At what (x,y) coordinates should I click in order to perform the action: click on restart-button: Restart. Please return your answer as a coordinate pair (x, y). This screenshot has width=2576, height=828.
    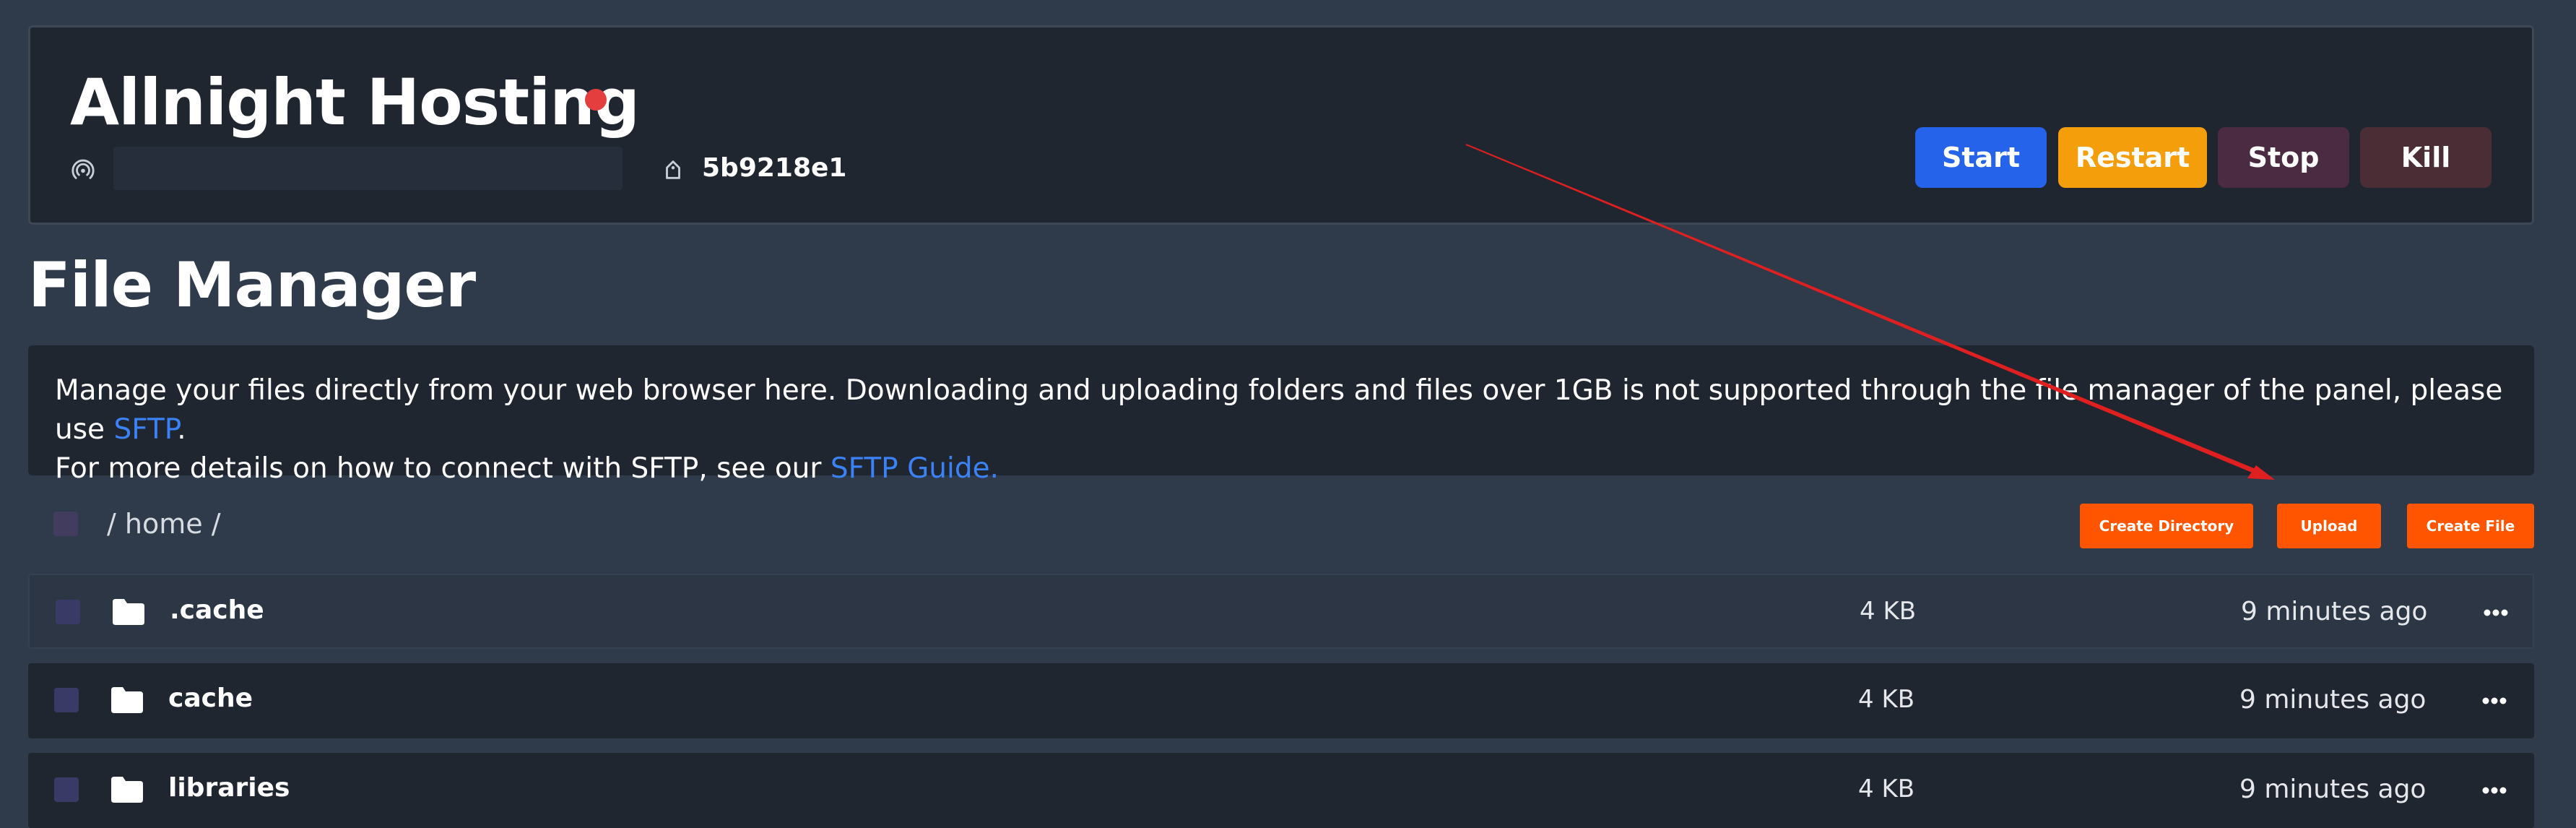
    Looking at the image, I should click on (2132, 157).